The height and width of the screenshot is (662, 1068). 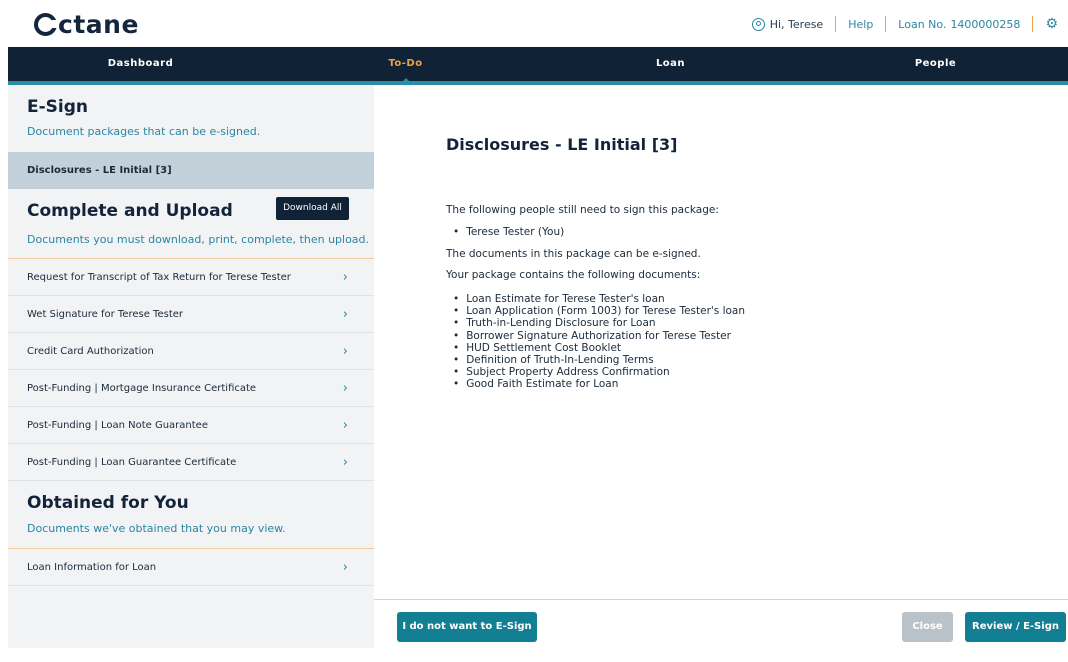 What do you see at coordinates (935, 64) in the screenshot?
I see `nav-people: People` at bounding box center [935, 64].